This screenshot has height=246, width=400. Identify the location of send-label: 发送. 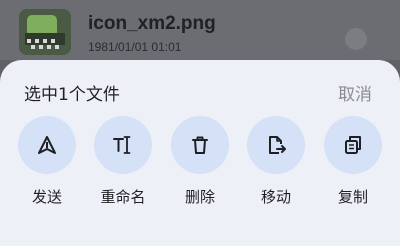
(46, 197).